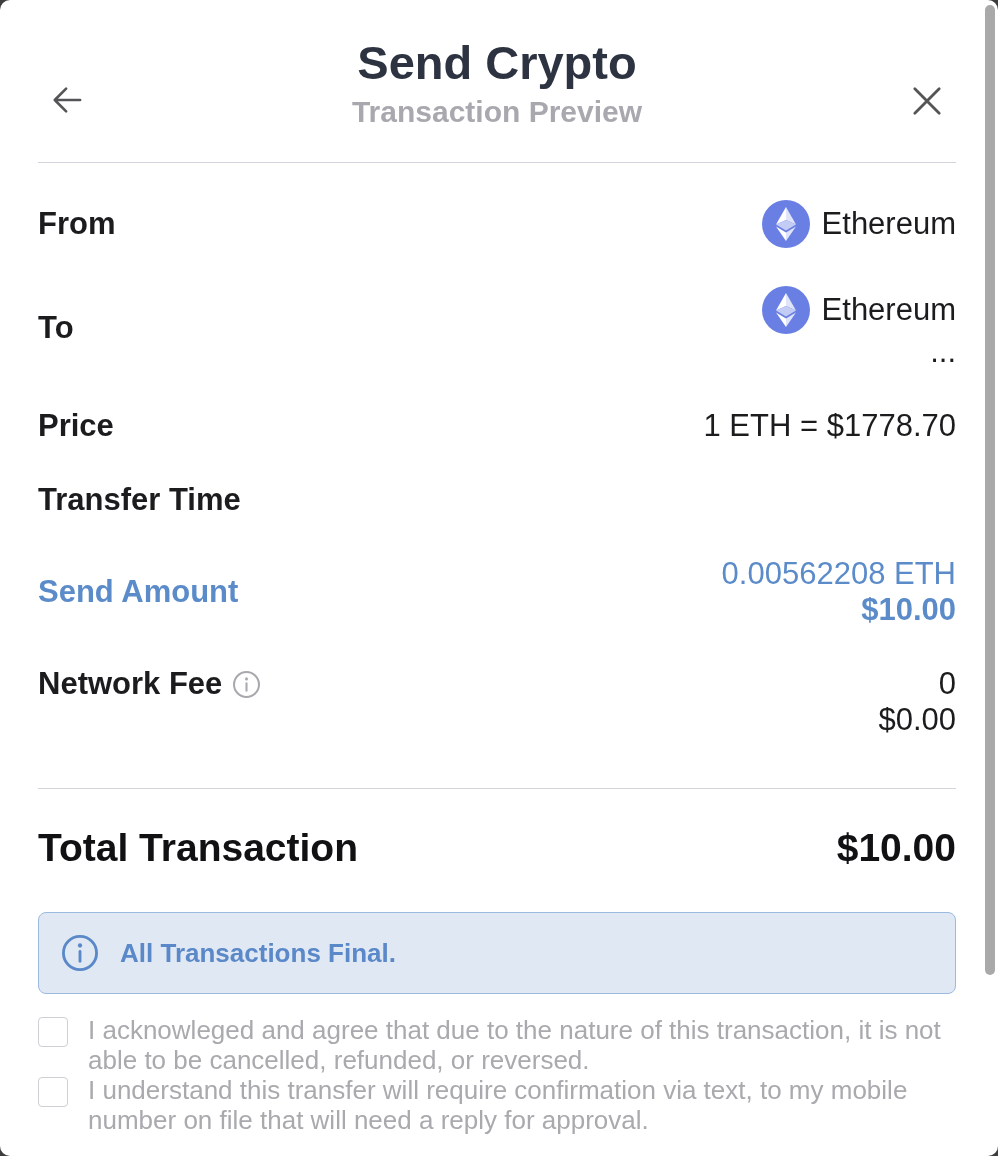 The height and width of the screenshot is (1156, 998). Describe the element at coordinates (198, 848) in the screenshot. I see `total-label: Total Transaction` at that location.